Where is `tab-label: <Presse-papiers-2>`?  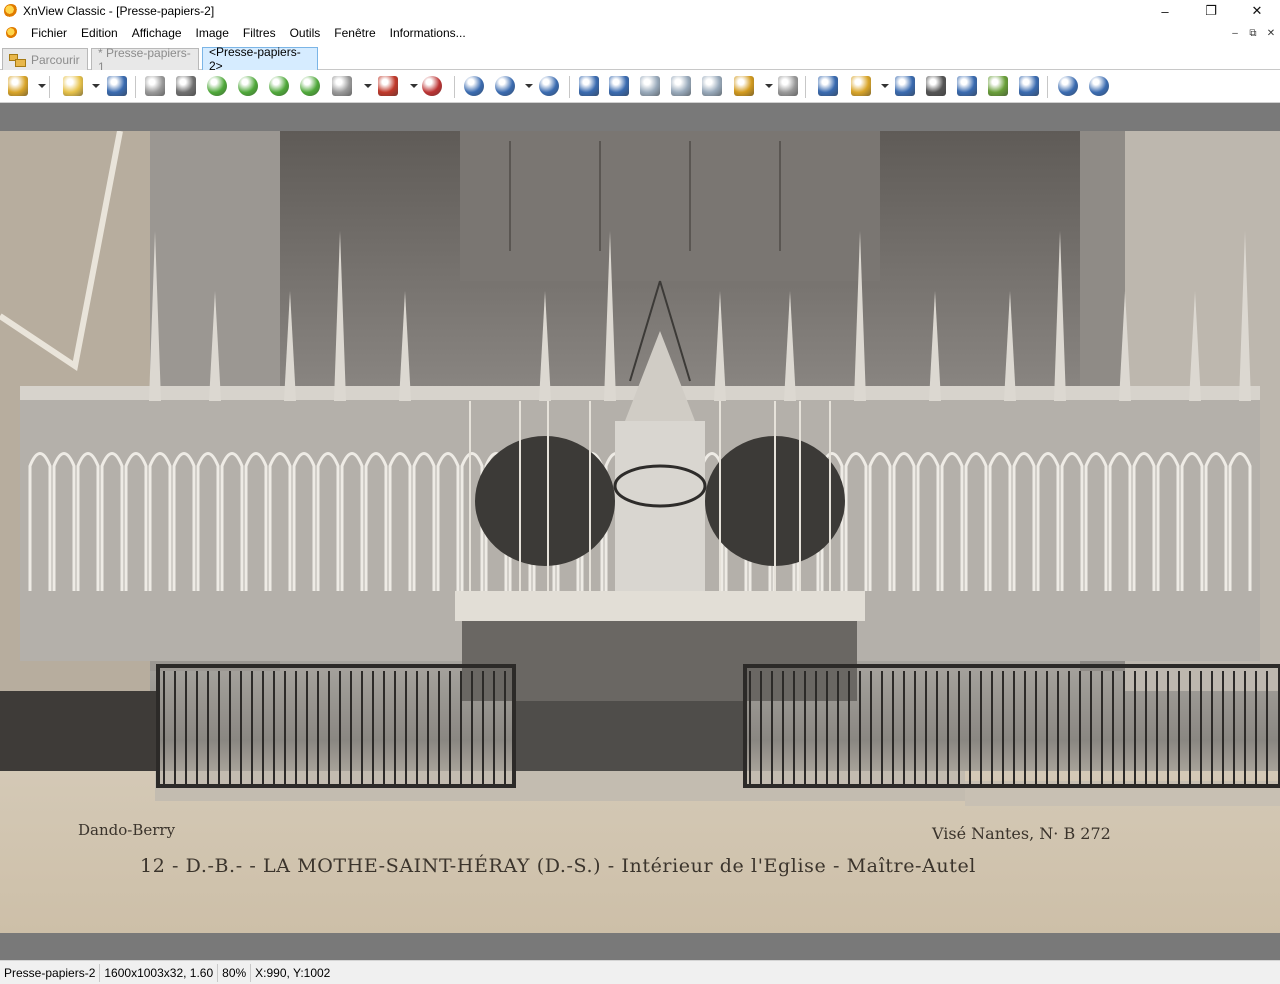
tab-label: <Presse-papiers-2> is located at coordinates (255, 59).